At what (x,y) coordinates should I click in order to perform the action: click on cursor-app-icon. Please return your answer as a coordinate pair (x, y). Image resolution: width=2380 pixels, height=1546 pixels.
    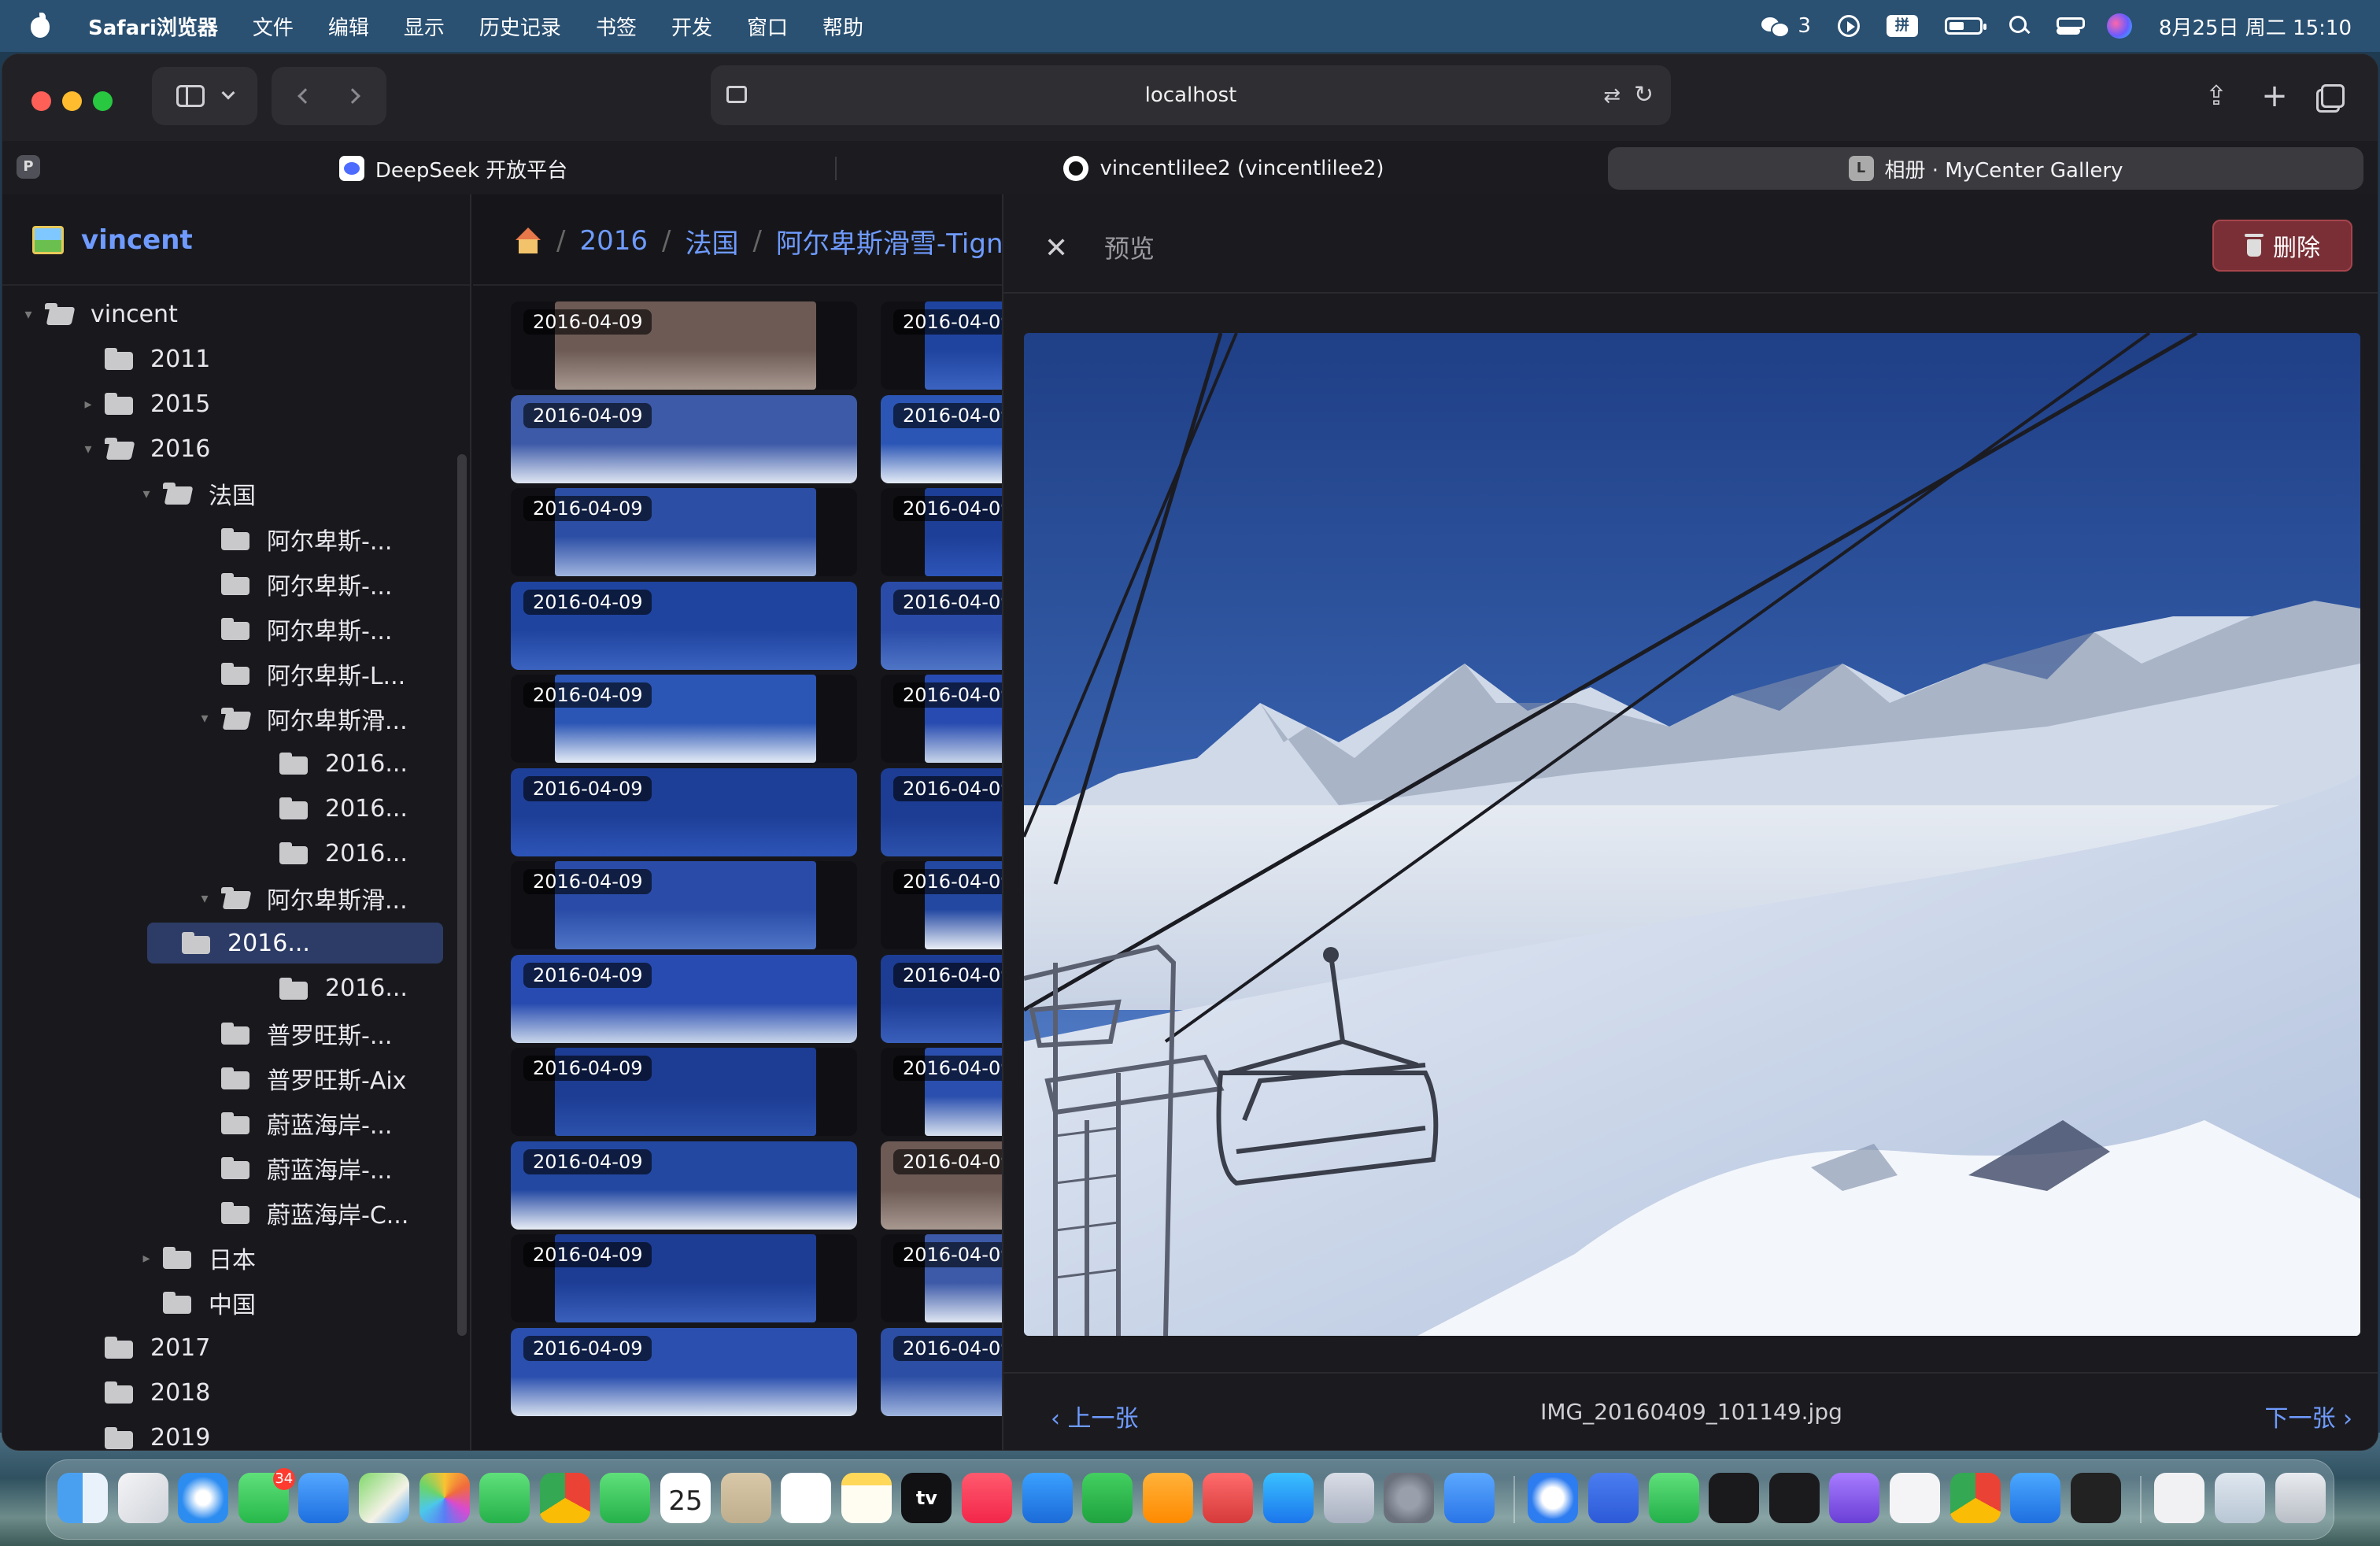
    Looking at the image, I should click on (2095, 1498).